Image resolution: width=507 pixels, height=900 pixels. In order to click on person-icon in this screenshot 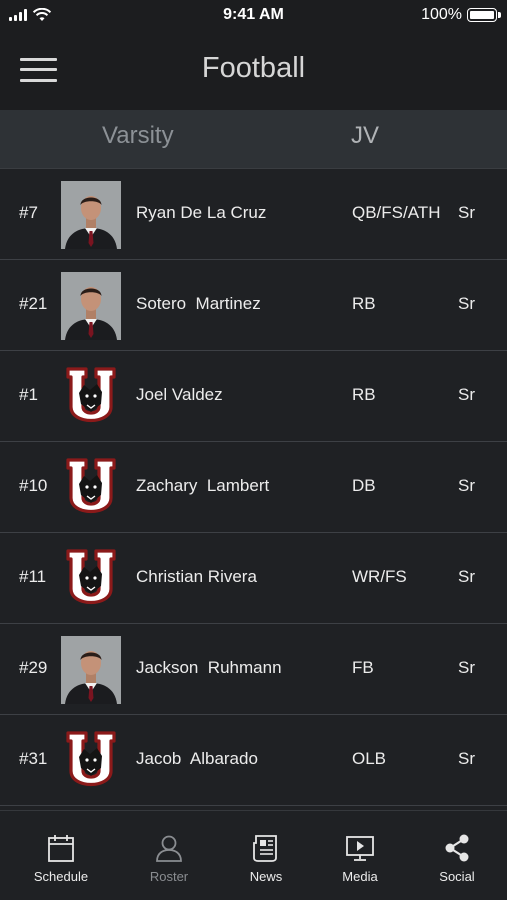, I will do `click(169, 848)`.